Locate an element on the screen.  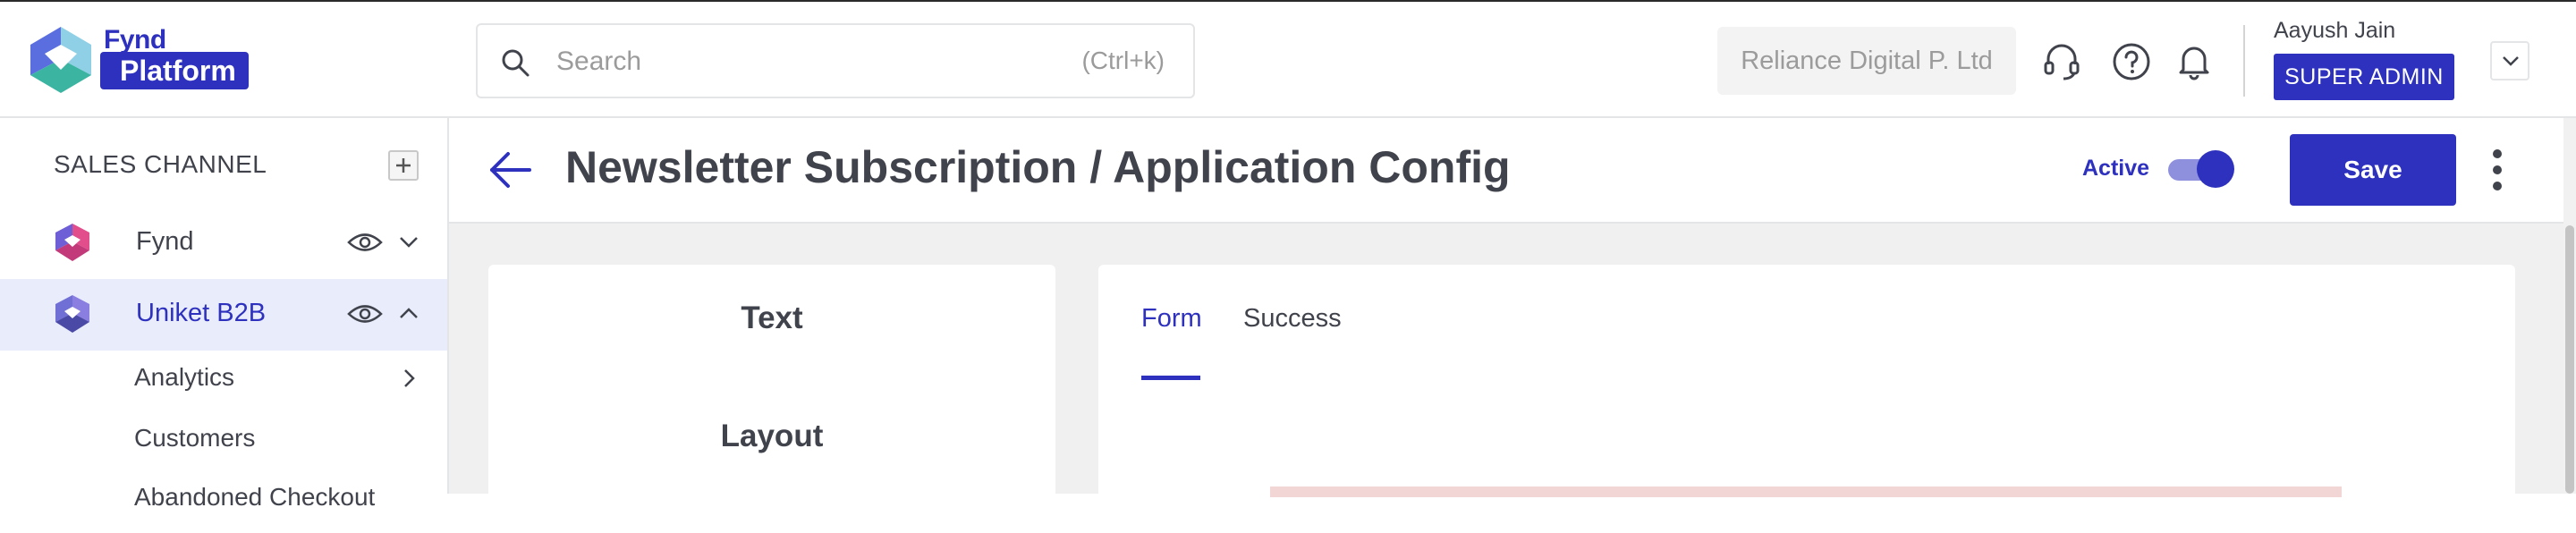
fynd-channel-logo-icon is located at coordinates (72, 242).